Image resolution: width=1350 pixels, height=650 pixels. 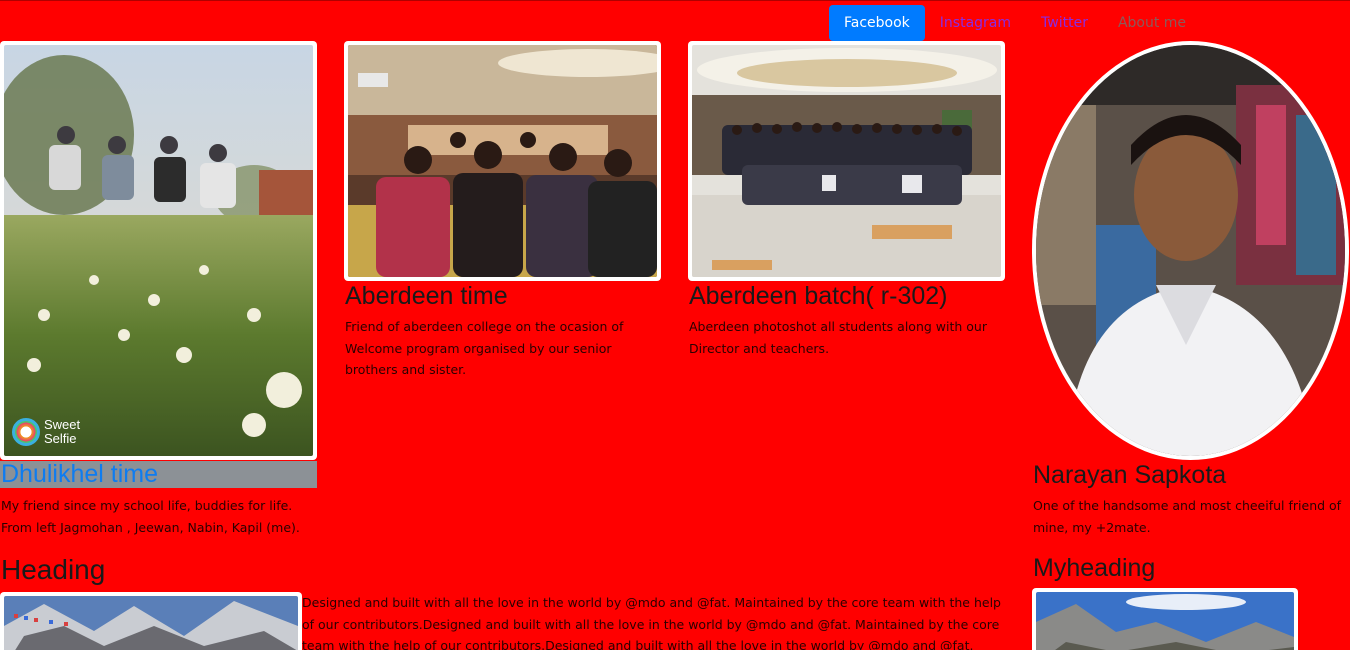 I want to click on side-heading: Myheading, so click(x=1094, y=568).